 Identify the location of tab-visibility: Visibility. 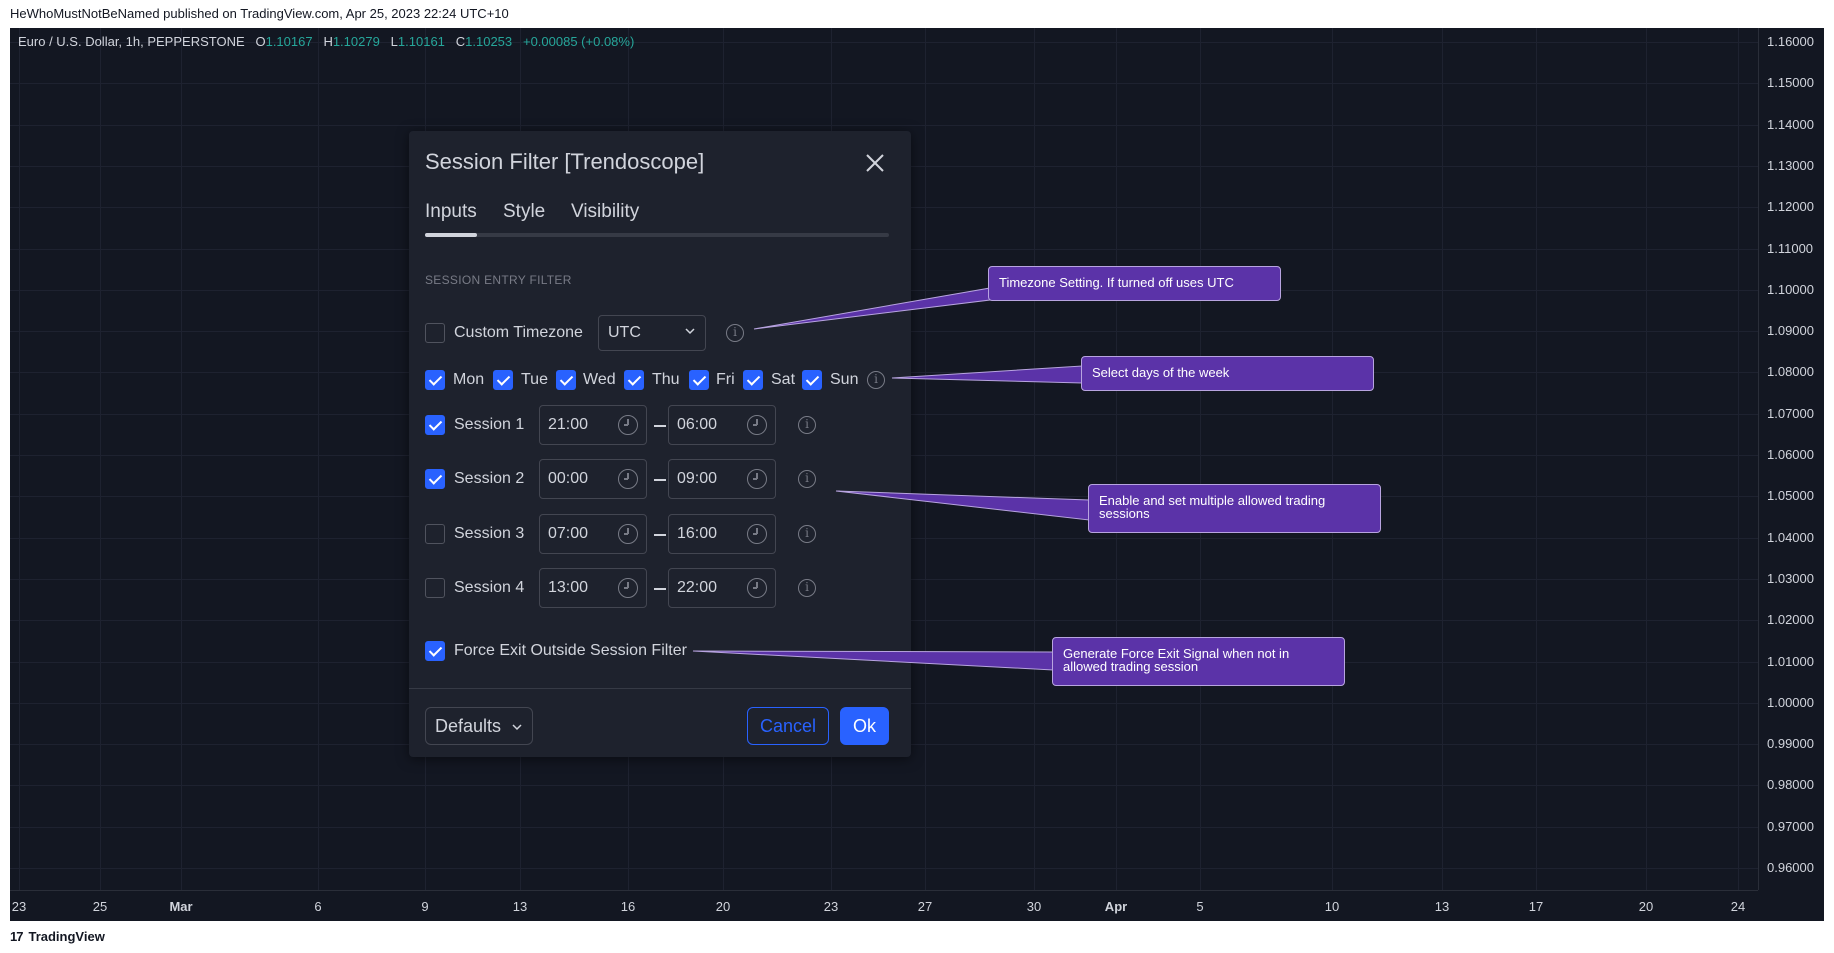
(605, 212).